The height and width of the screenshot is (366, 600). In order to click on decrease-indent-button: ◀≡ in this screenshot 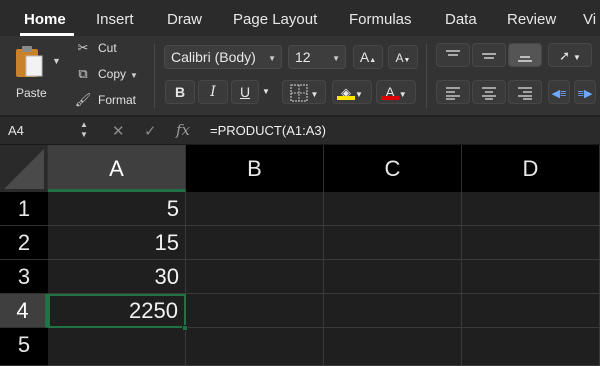, I will do `click(559, 92)`.